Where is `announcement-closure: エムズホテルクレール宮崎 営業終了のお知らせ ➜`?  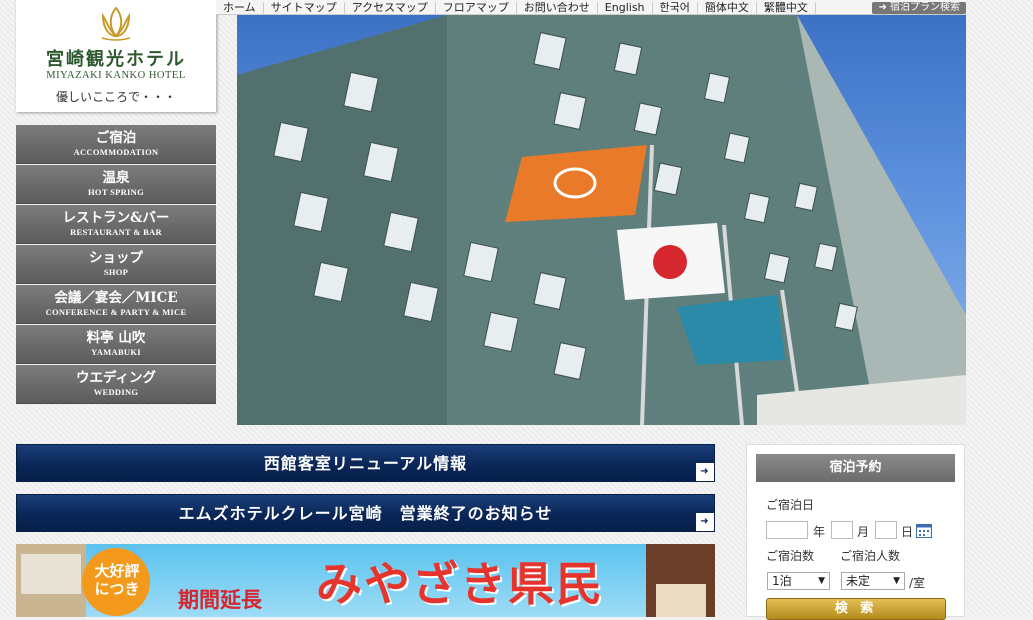 announcement-closure: エムズホテルクレール宮崎 営業終了のお知らせ ➜ is located at coordinates (365, 513).